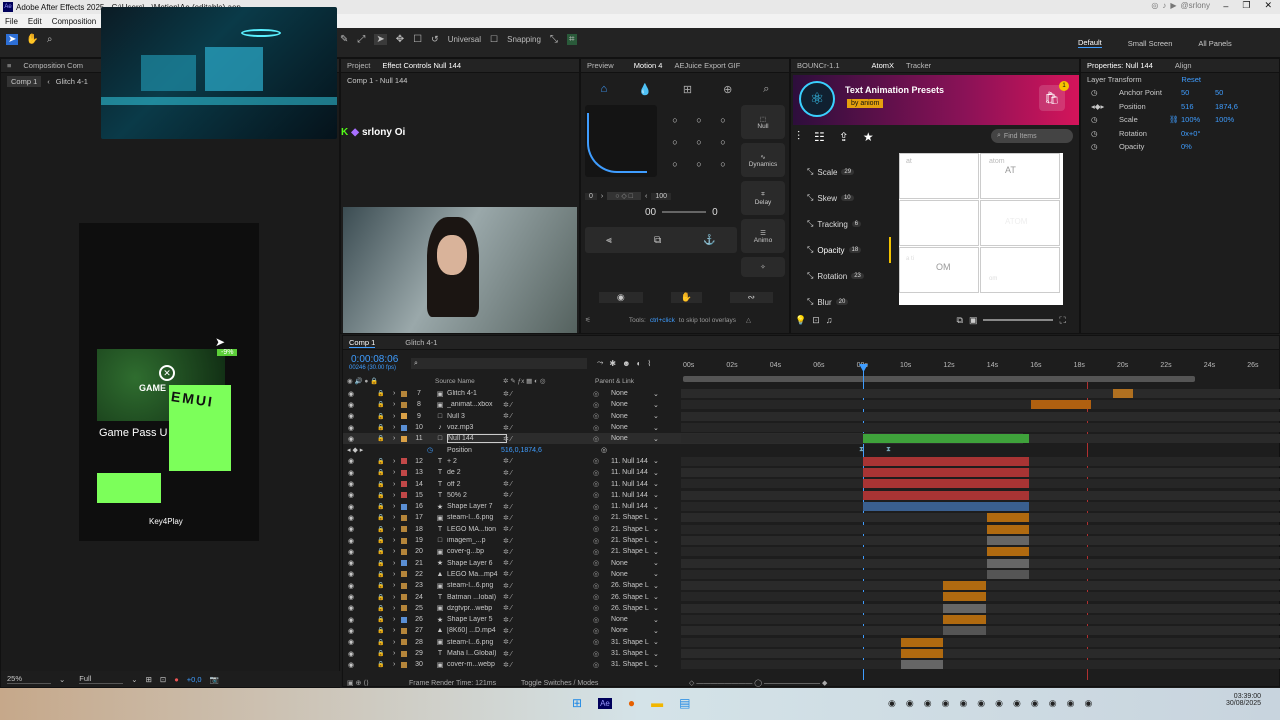 The height and width of the screenshot is (720, 1280). Describe the element at coordinates (571, 39) in the screenshot. I see `snap-grid-icon: ⌗` at that location.